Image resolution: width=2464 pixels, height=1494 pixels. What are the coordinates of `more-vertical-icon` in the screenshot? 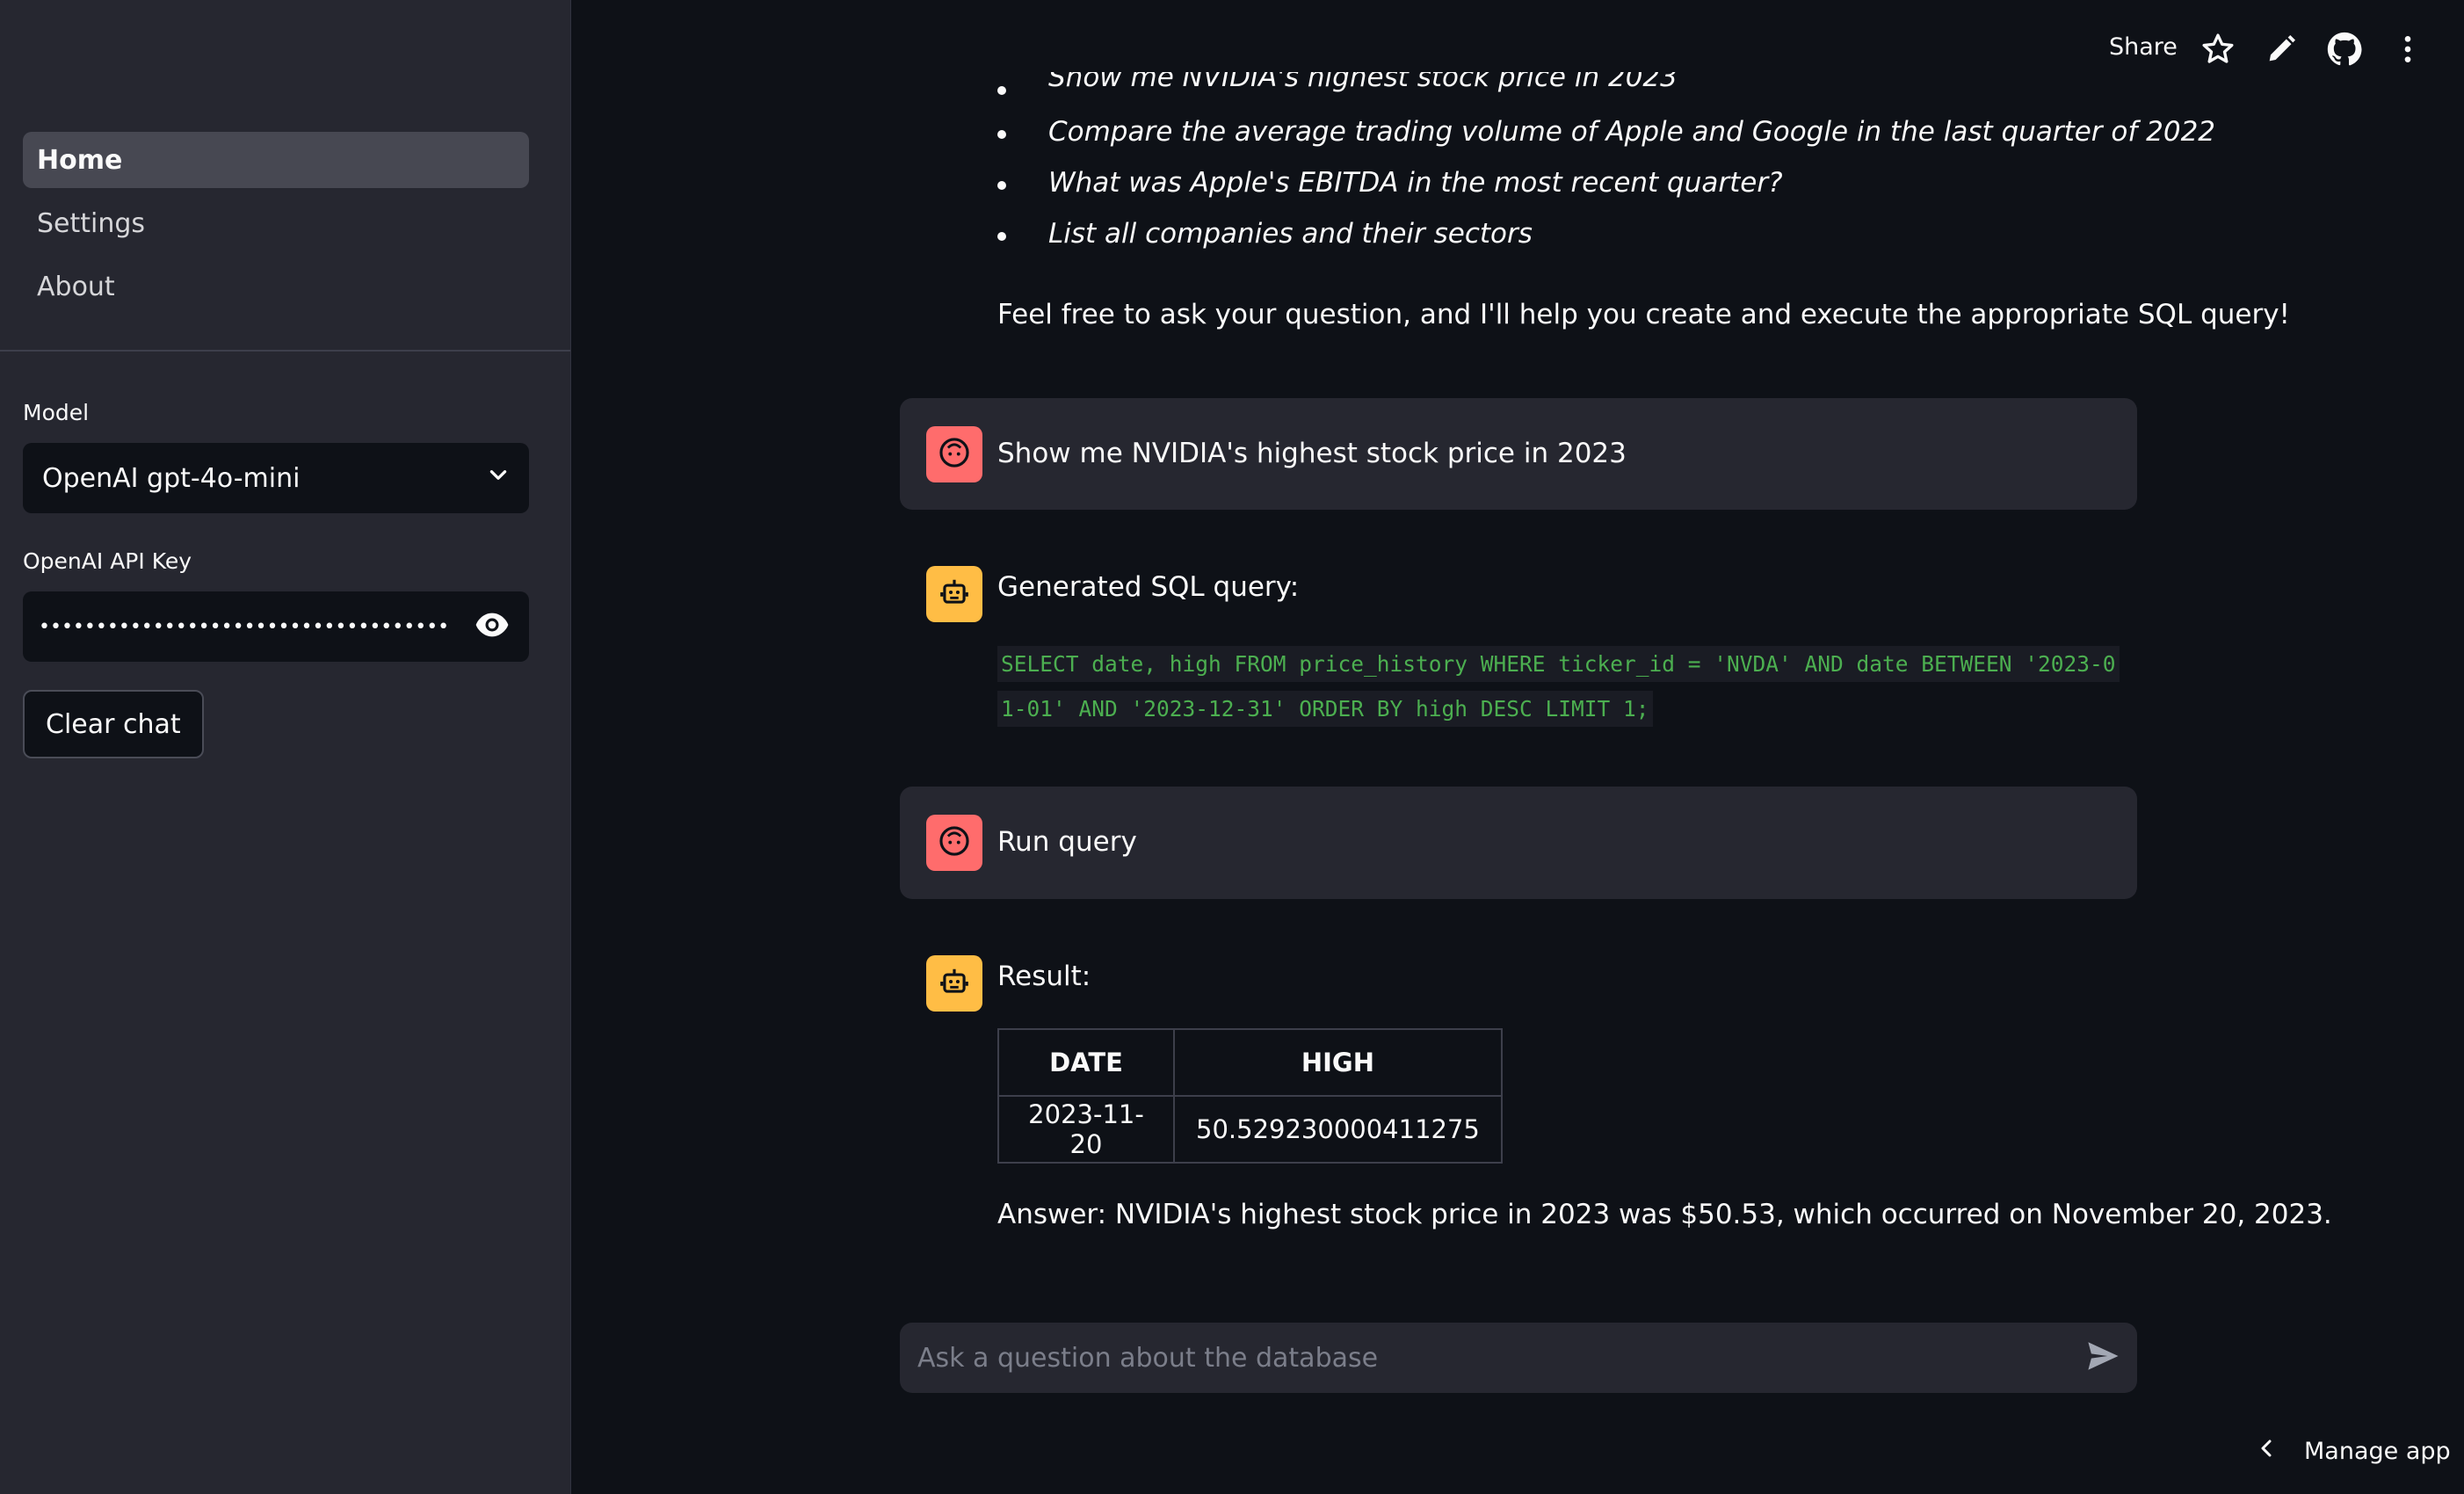 It's located at (2407, 49).